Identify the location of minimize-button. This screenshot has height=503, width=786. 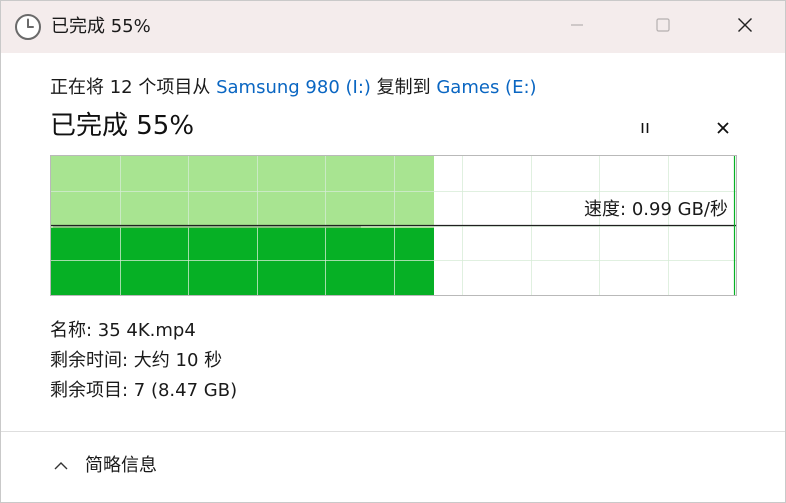
(577, 27).